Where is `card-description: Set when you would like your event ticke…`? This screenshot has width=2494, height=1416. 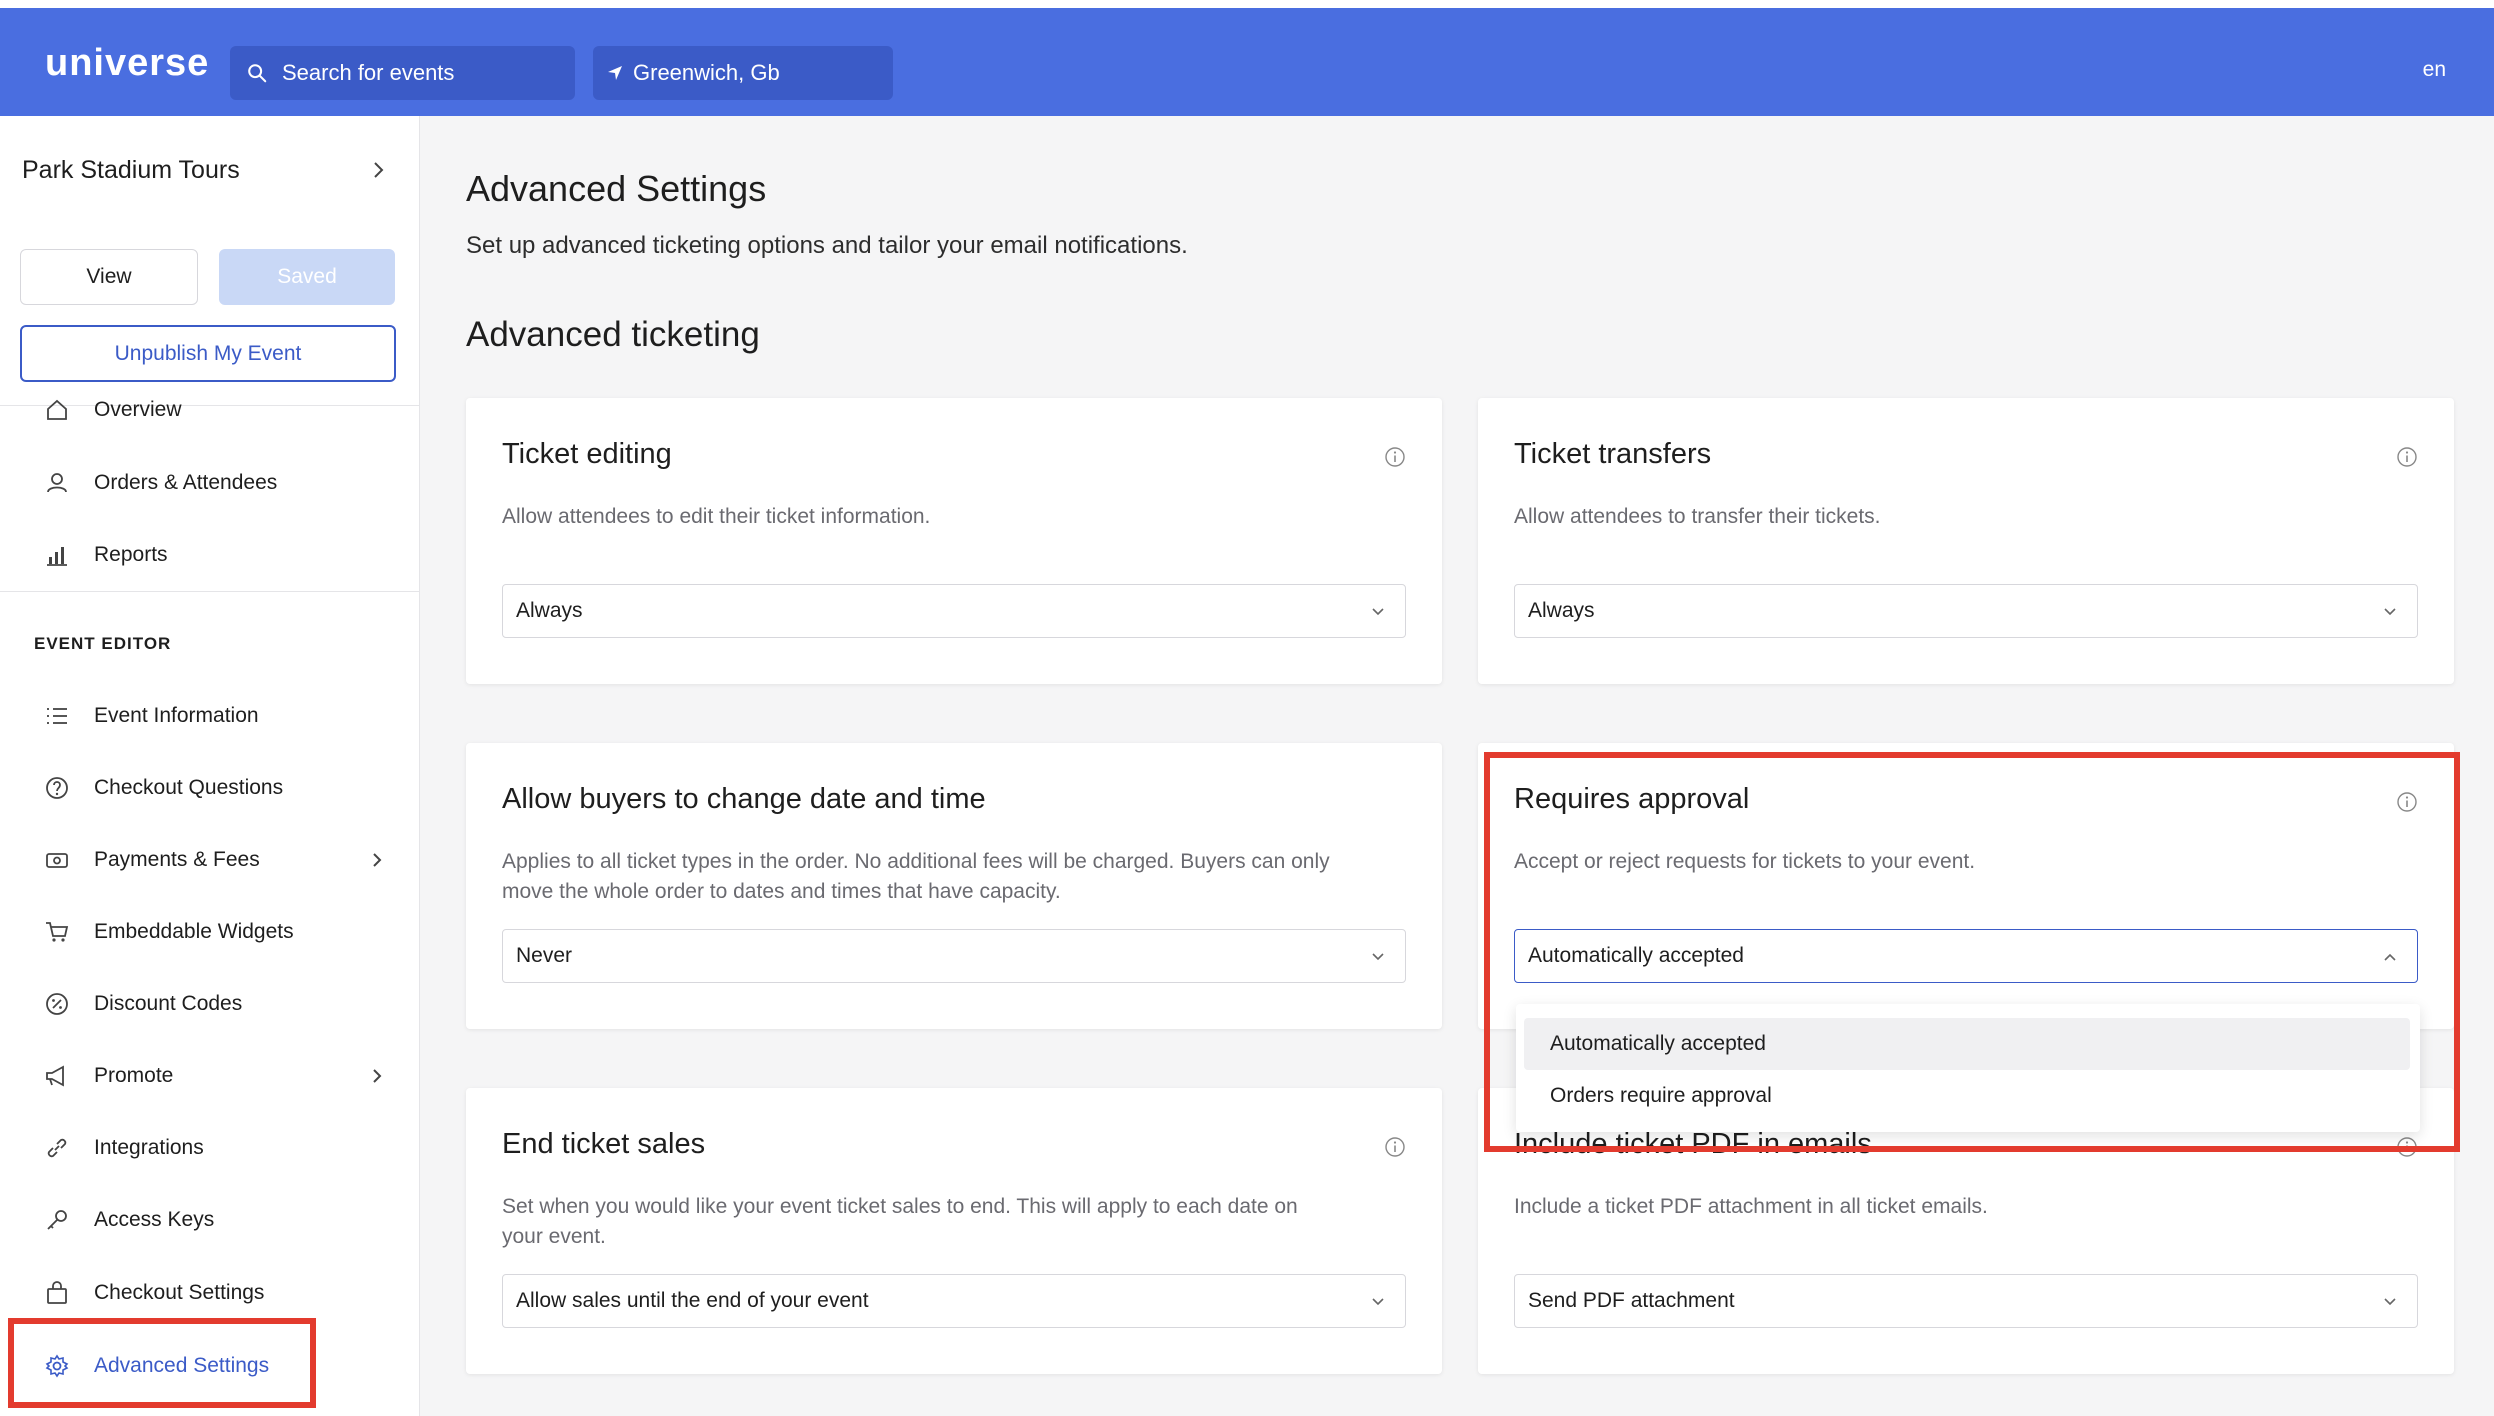 card-description: Set when you would like your event ticke… is located at coordinates (900, 1222).